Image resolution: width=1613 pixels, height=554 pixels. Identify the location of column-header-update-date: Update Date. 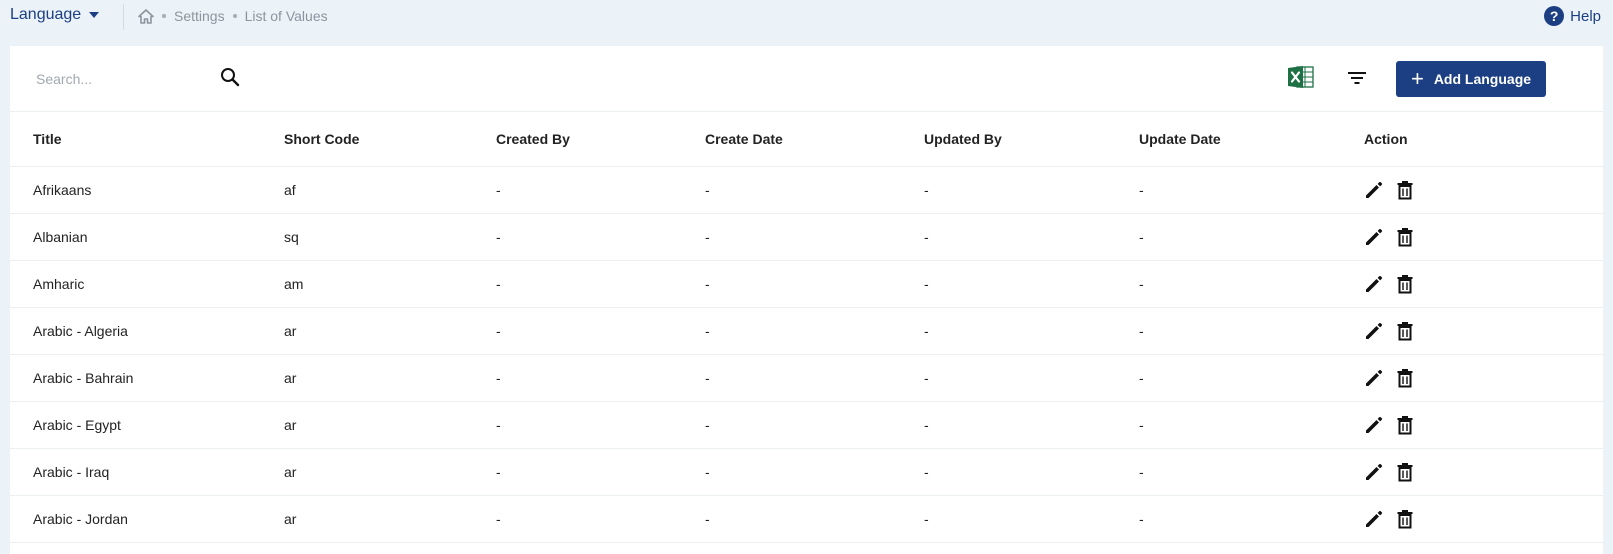
(1228, 139).